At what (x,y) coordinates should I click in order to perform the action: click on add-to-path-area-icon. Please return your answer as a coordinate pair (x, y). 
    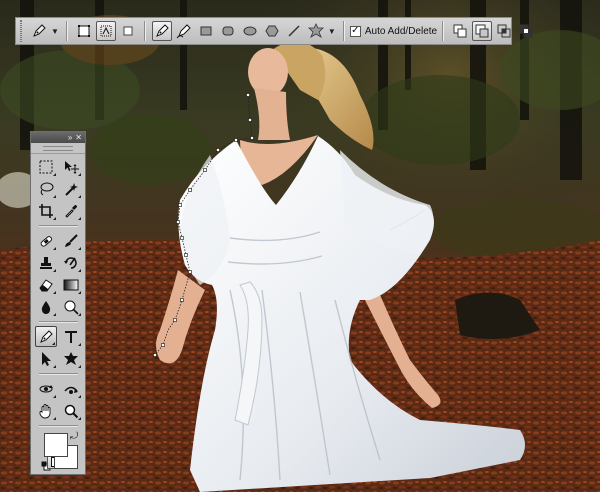
    Looking at the image, I should click on (460, 31).